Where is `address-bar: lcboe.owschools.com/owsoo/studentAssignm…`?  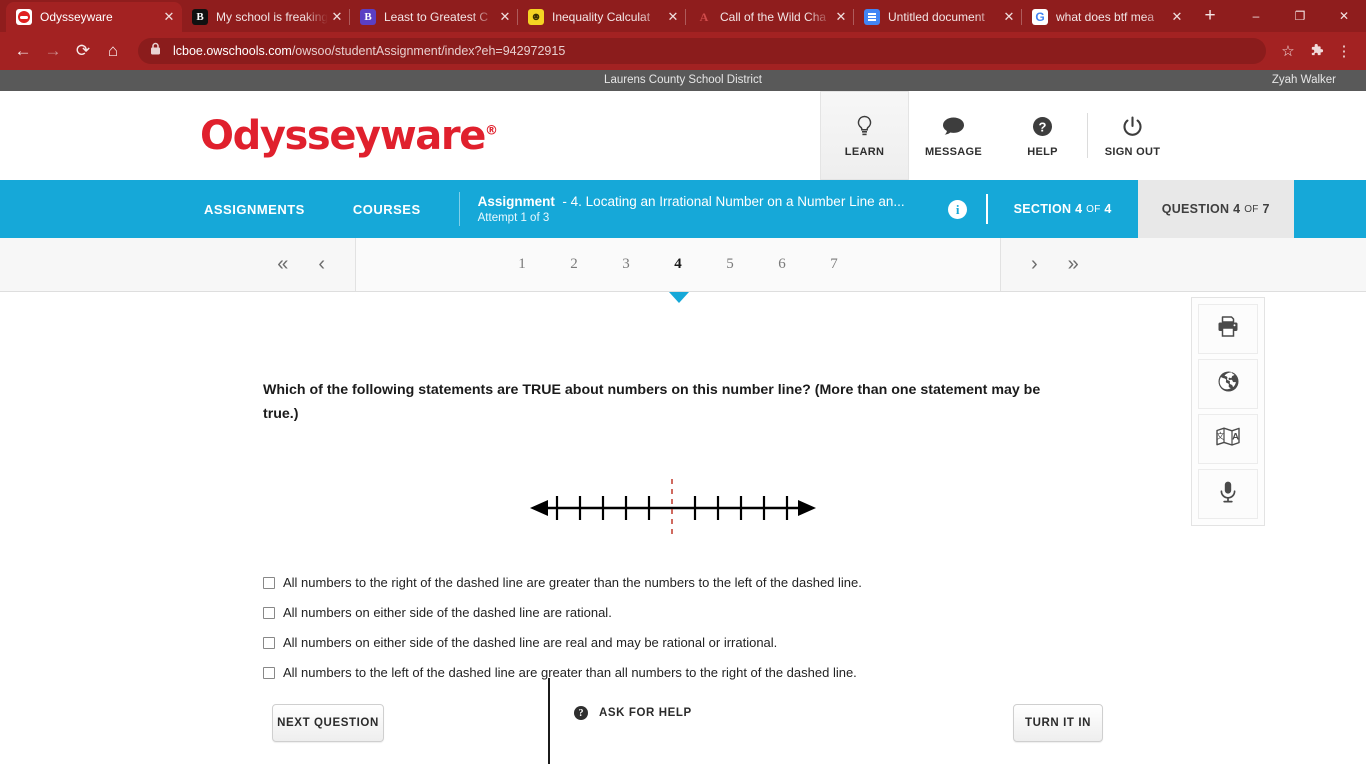
address-bar: lcboe.owschools.com/owsoo/studentAssignm… is located at coordinates (702, 51).